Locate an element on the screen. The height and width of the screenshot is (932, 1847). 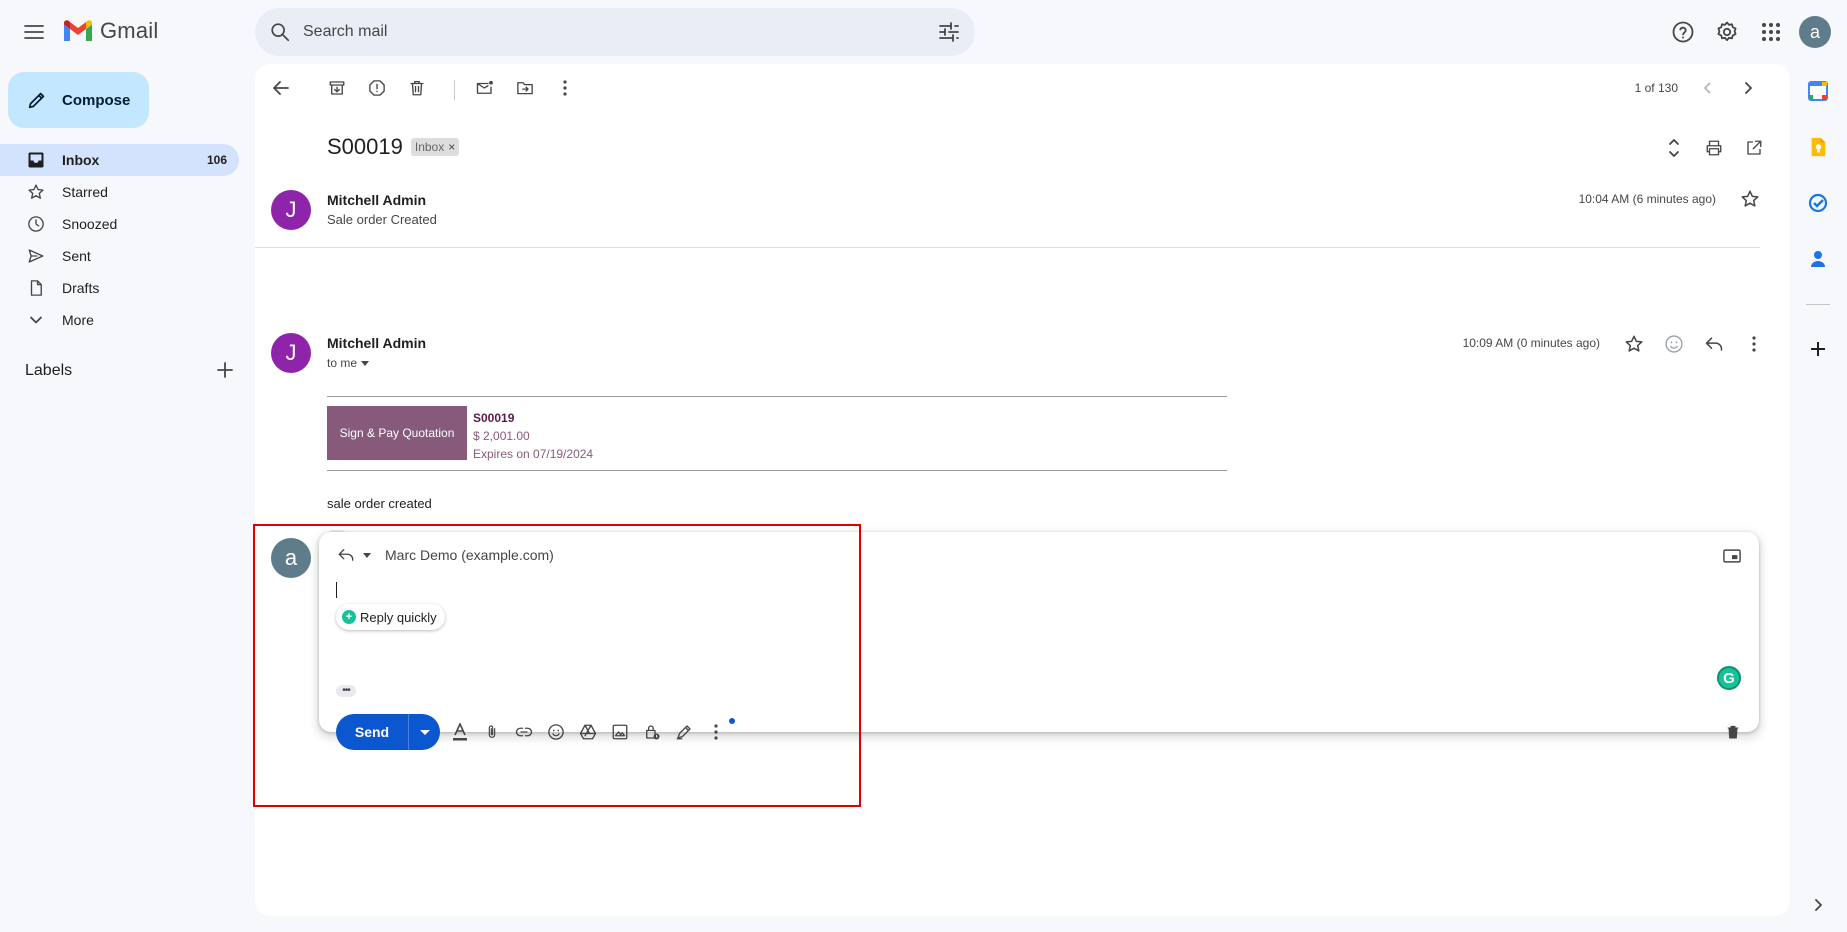
more-actions-button is located at coordinates (565, 88).